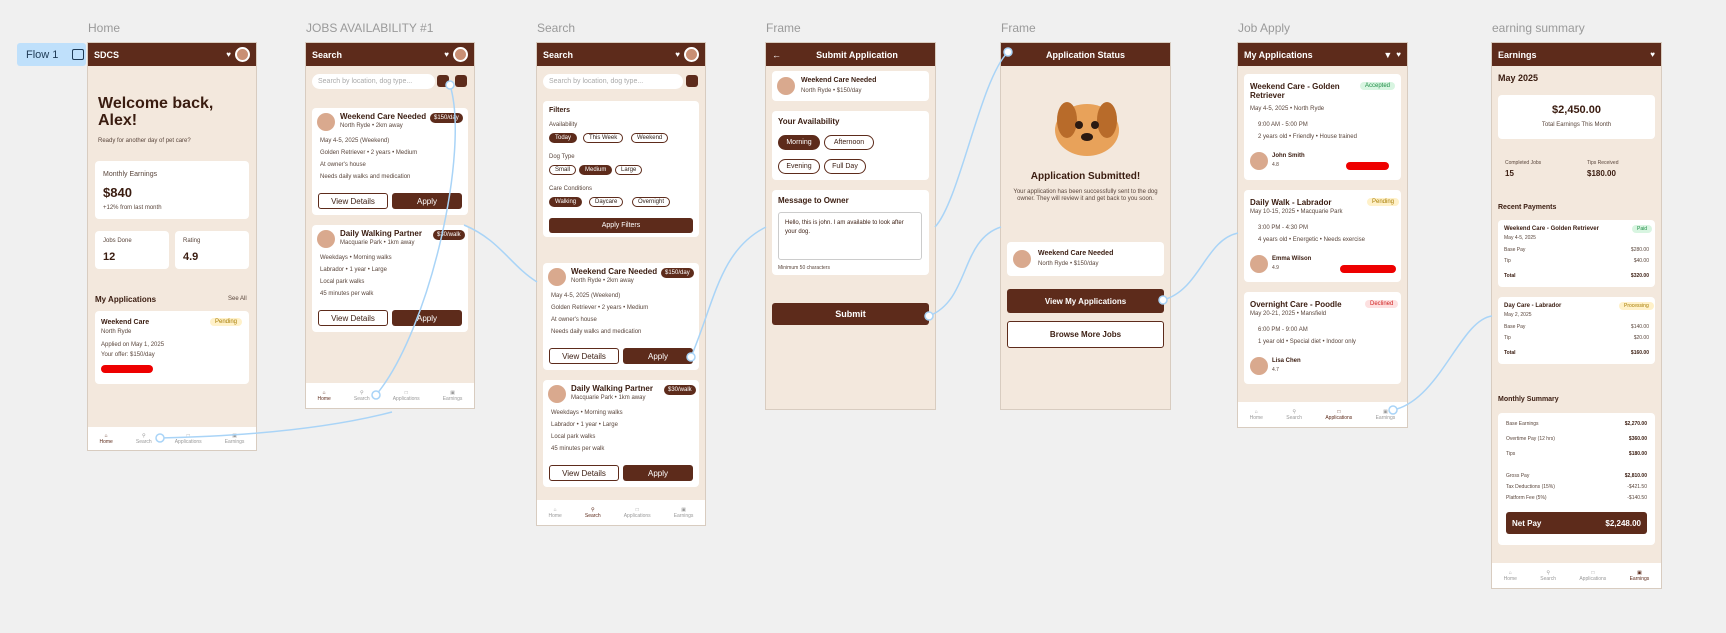 This screenshot has width=1726, height=633. Describe the element at coordinates (127, 369) in the screenshot. I see `app-card-tag: Review Application` at that location.